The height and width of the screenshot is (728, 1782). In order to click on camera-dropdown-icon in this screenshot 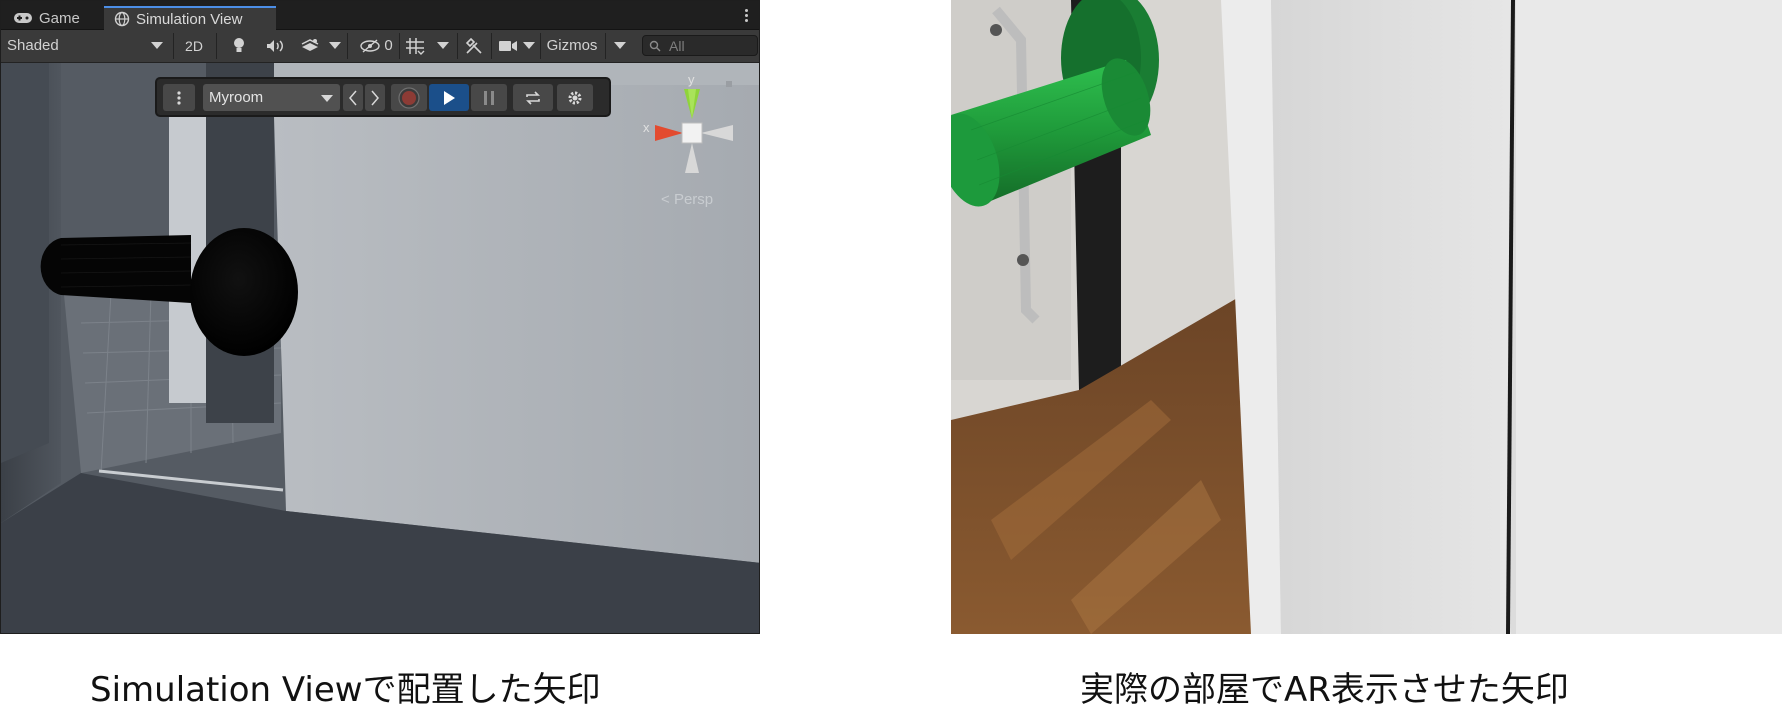, I will do `click(529, 45)`.